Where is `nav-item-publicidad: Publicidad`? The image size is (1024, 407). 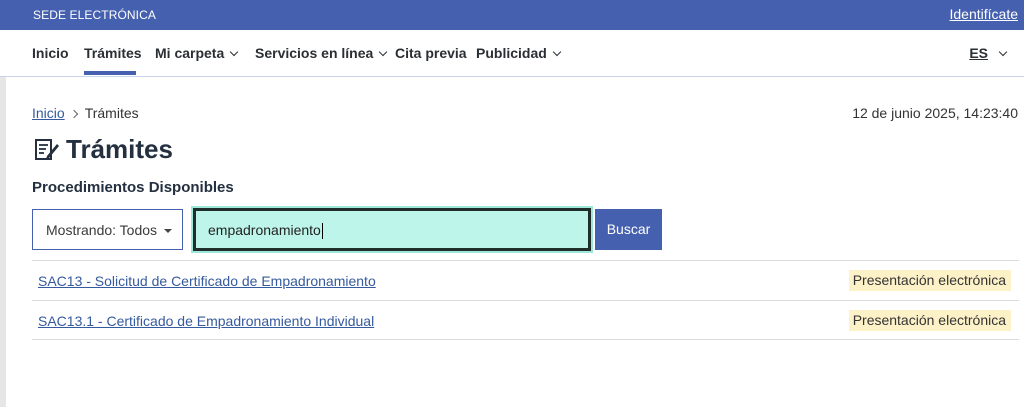
nav-item-publicidad: Publicidad is located at coordinates (519, 53).